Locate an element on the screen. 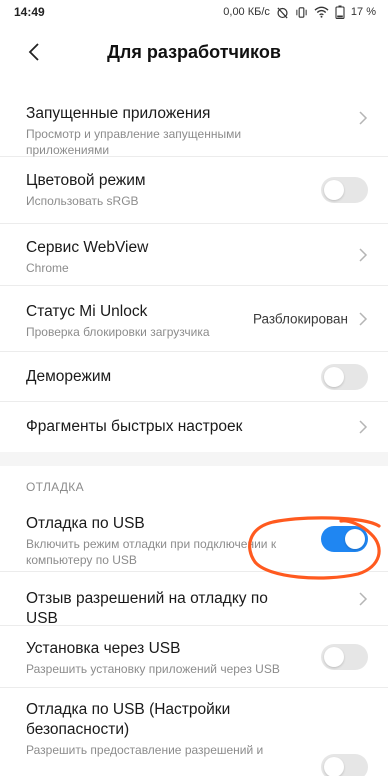 The height and width of the screenshot is (776, 388). item-subtitle: Разрешить установку приложений через USB is located at coordinates (153, 669).